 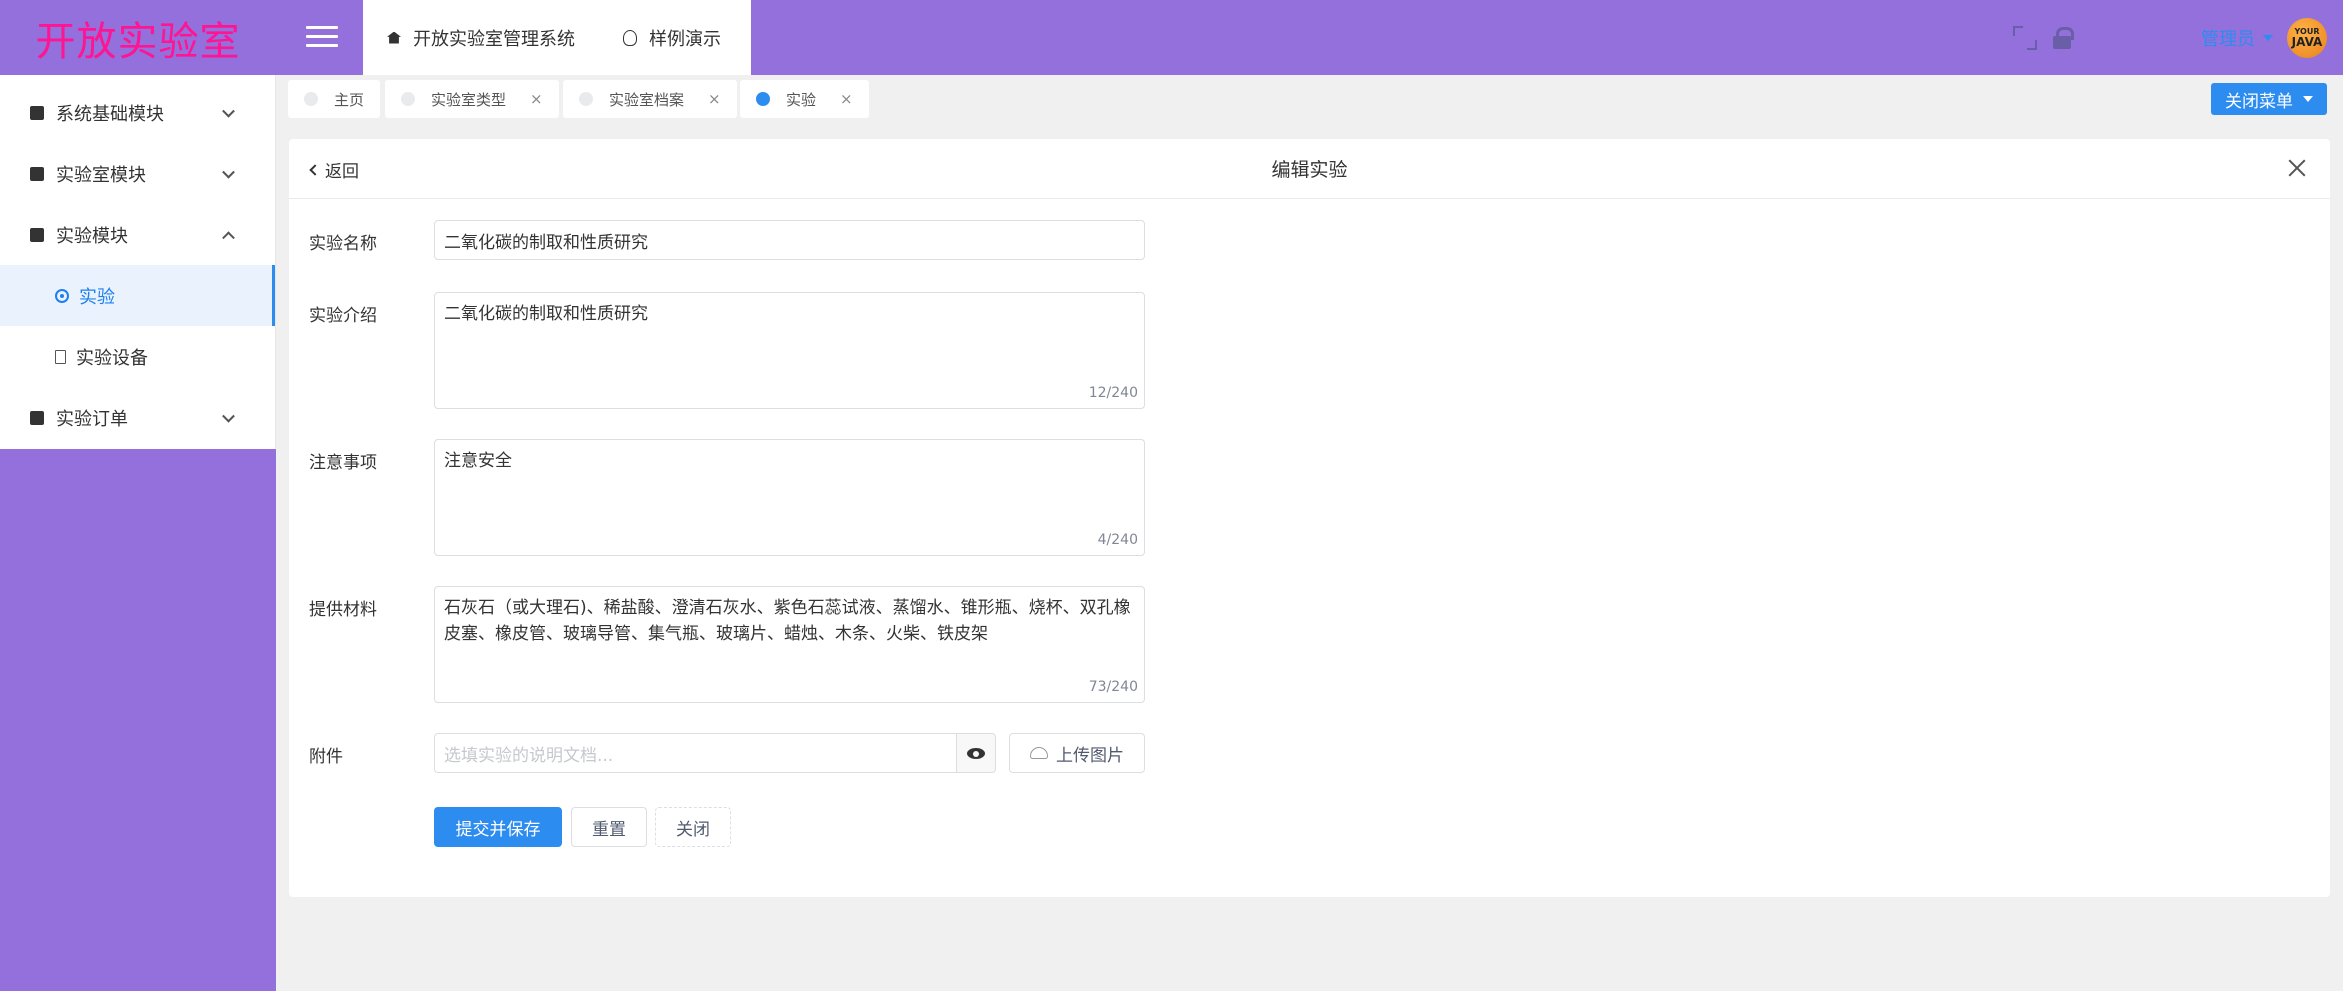 What do you see at coordinates (137, 234) in the screenshot?
I see `sidebar-item-experiment-module: 实验模块` at bounding box center [137, 234].